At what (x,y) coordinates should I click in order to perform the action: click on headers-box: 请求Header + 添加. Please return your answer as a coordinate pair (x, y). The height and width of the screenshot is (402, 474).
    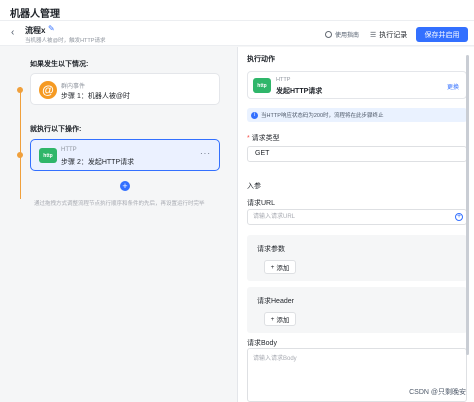
    Looking at the image, I should click on (357, 310).